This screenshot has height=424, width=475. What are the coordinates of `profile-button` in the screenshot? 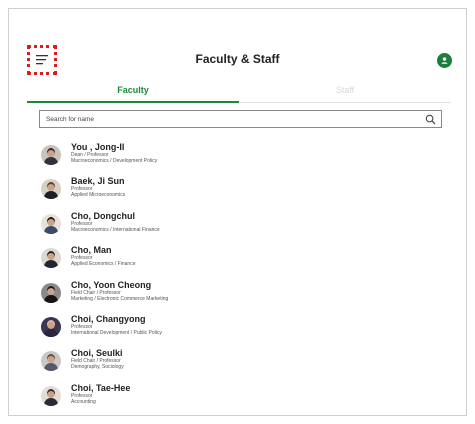 It's located at (444, 60).